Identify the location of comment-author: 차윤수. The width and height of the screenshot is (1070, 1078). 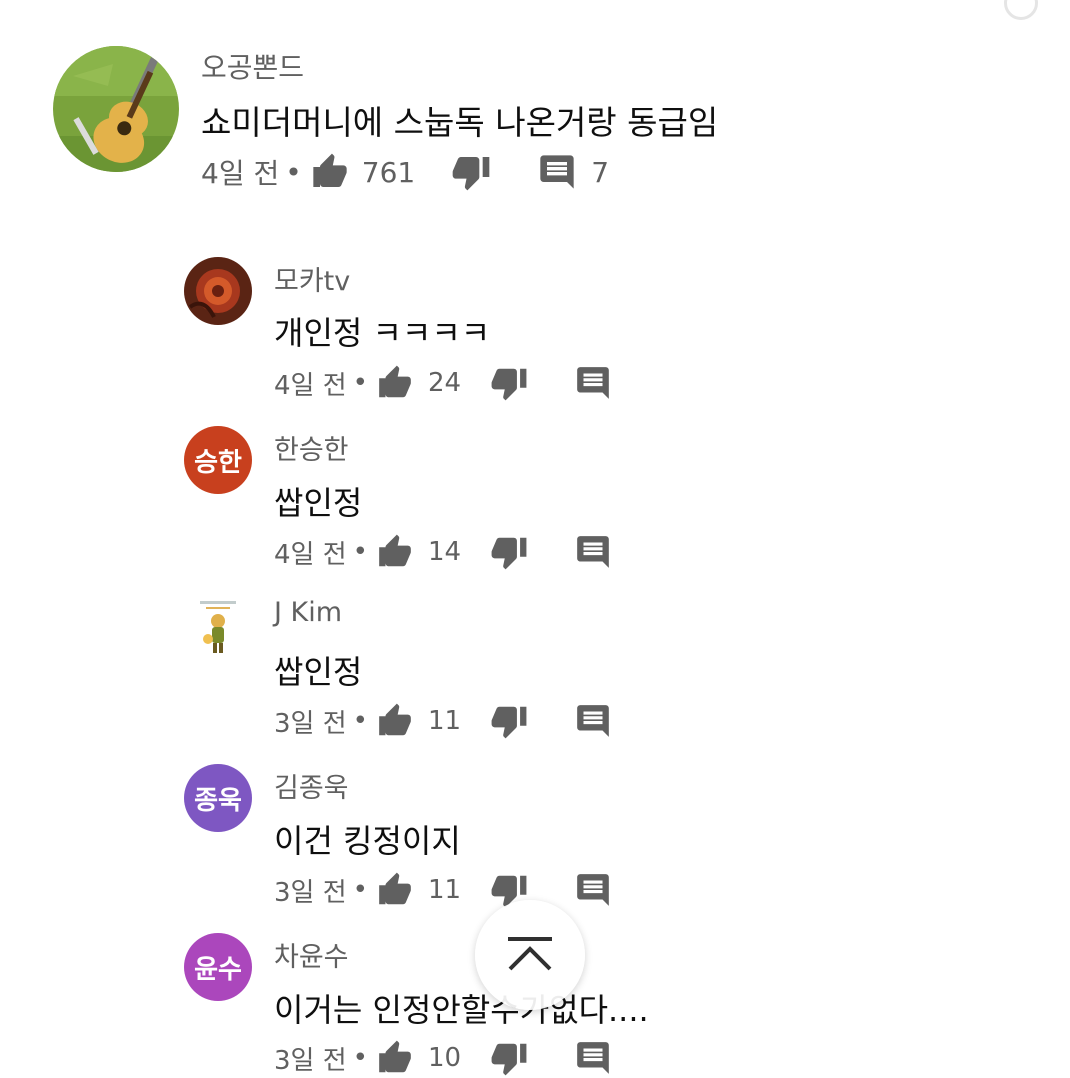
(311, 954).